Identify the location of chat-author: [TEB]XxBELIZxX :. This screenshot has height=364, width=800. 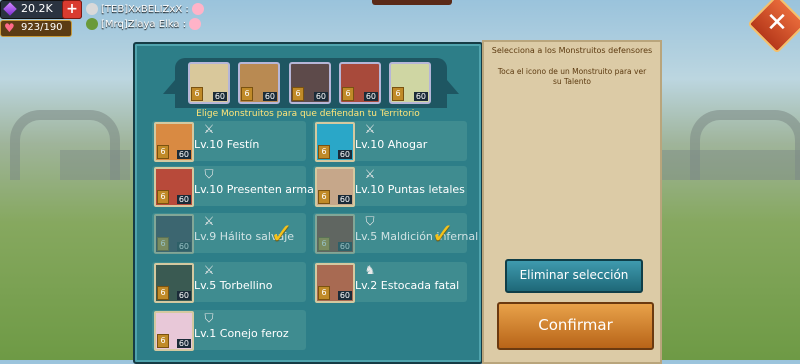
(145, 9).